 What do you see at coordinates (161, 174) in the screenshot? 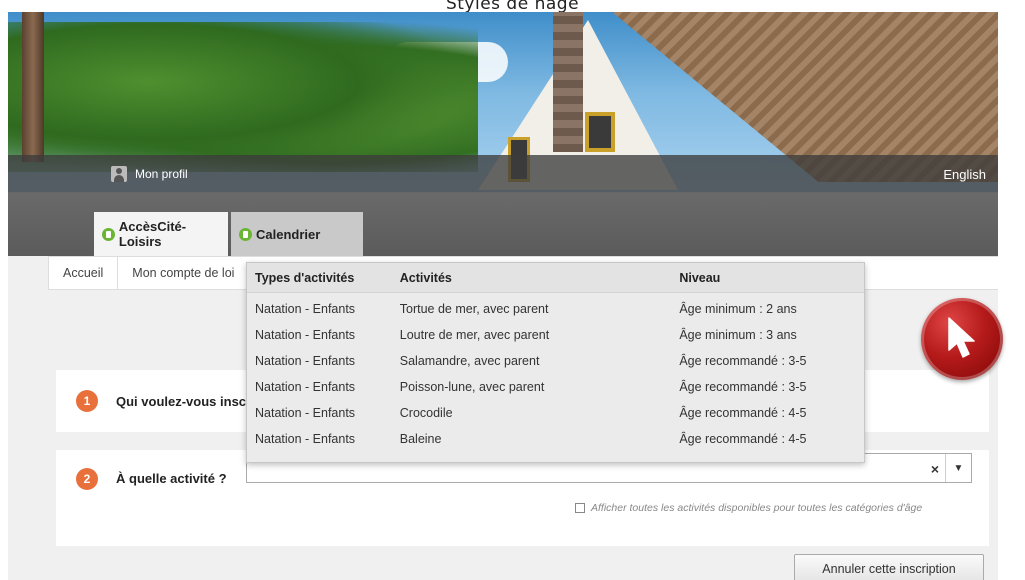
I see `profile-label: Mon profil` at bounding box center [161, 174].